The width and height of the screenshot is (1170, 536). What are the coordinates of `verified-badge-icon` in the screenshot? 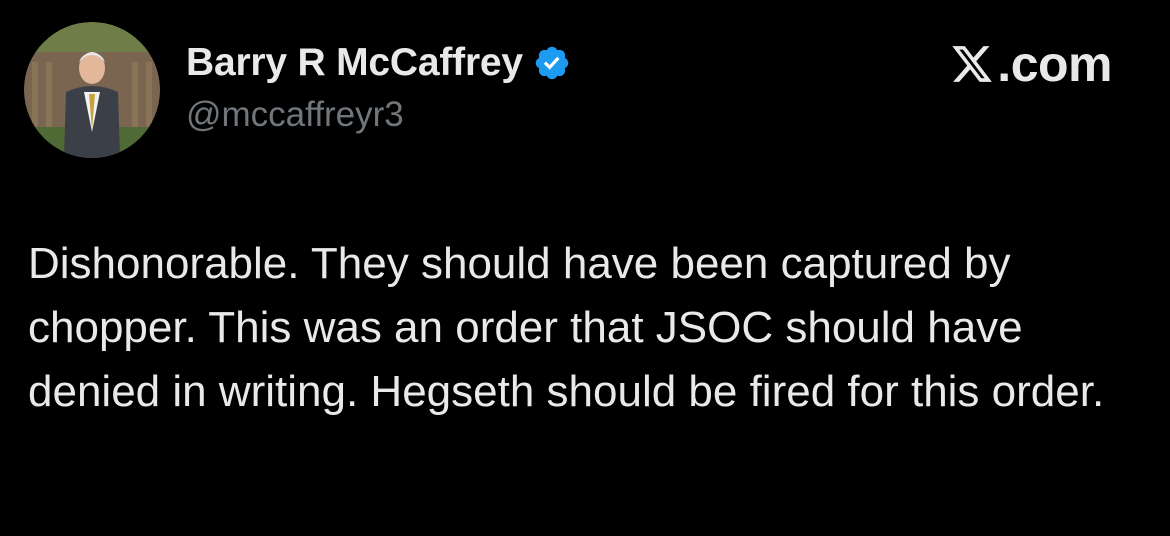 It's located at (552, 63).